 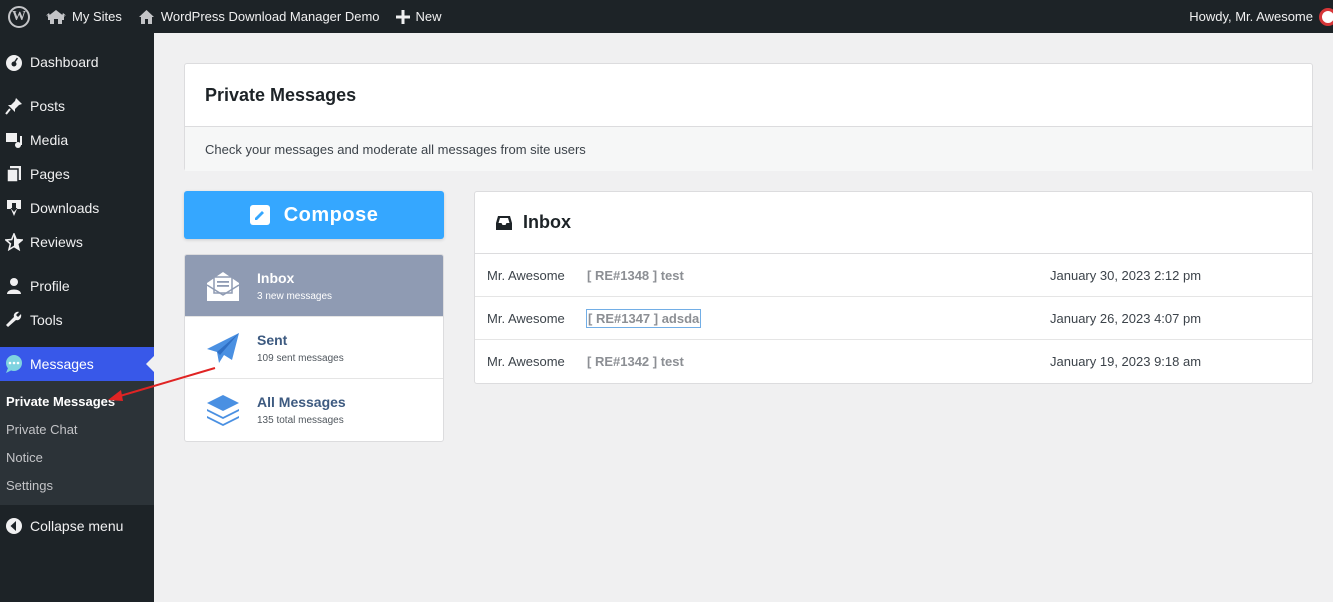 I want to click on folder-all-messages: All Messages 135 total messages, so click(x=314, y=410).